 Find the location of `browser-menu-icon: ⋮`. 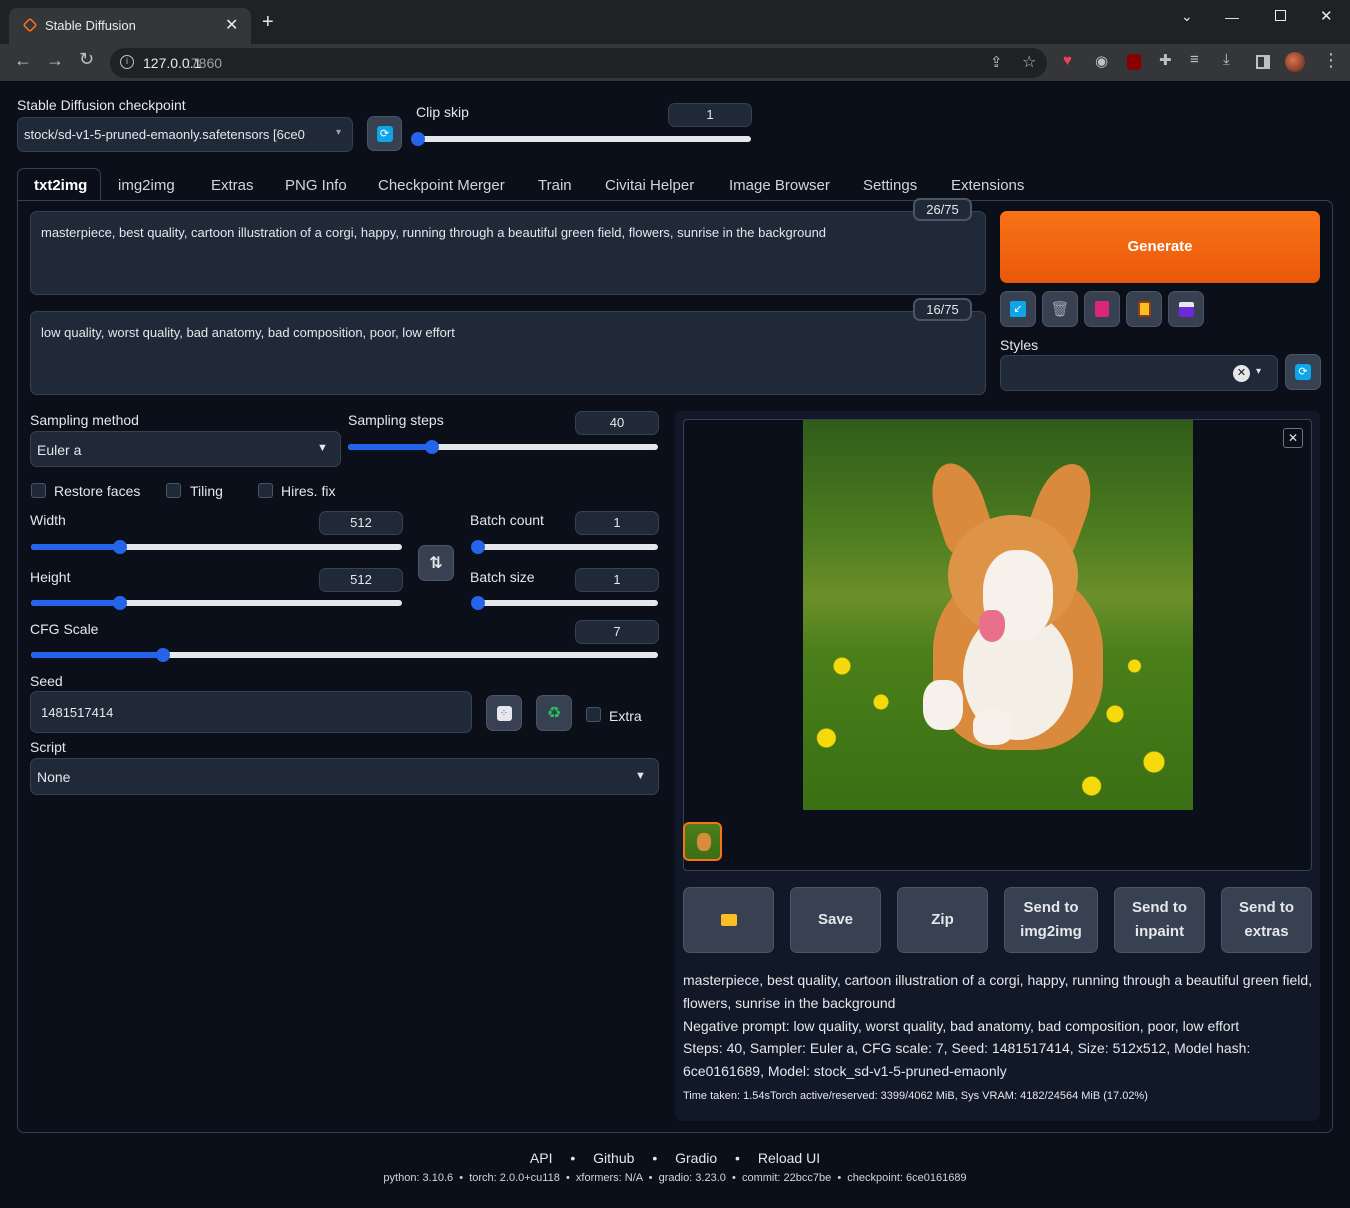

browser-menu-icon: ⋮ is located at coordinates (1331, 60).